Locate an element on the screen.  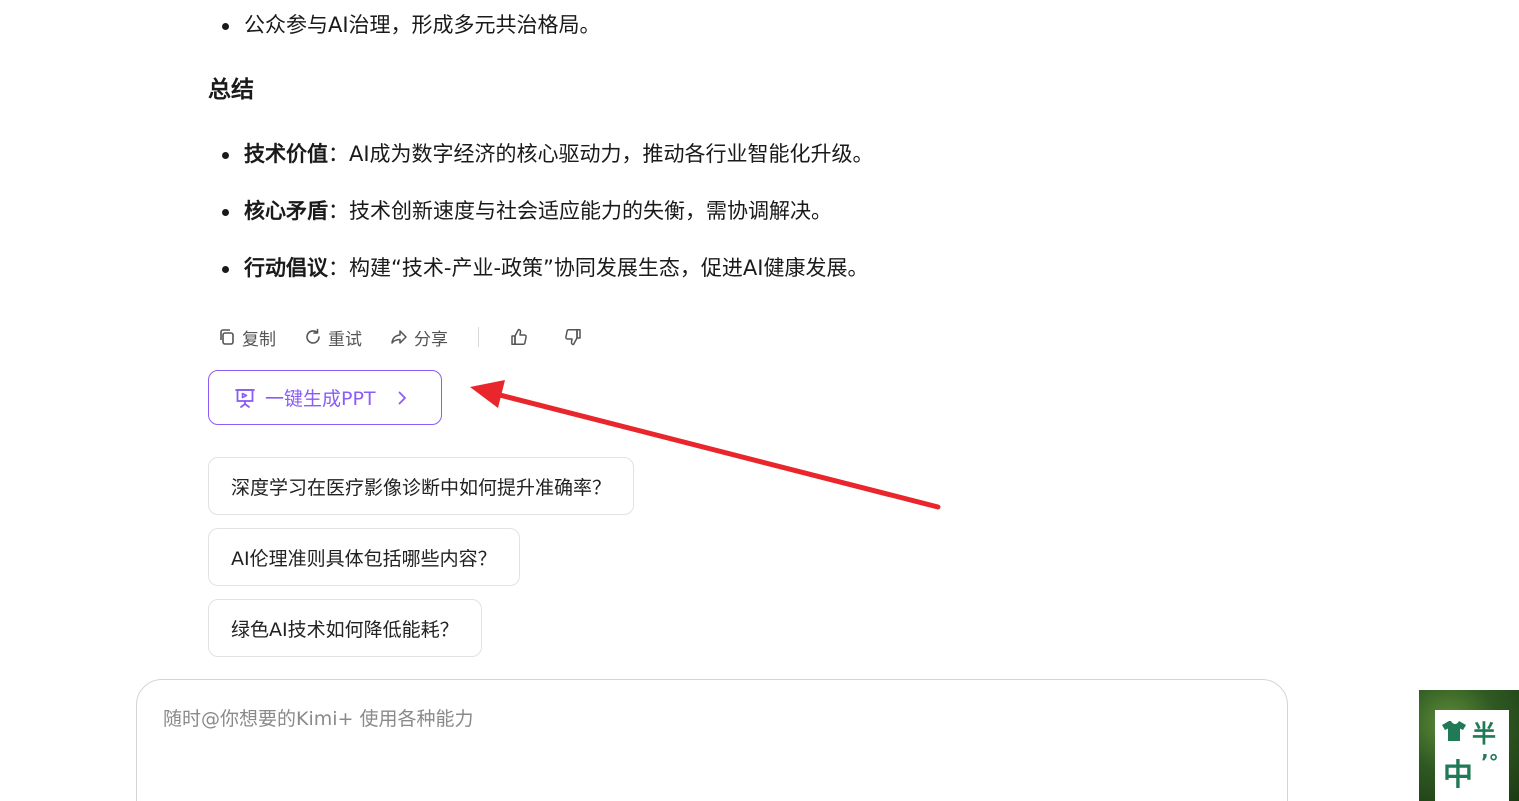
logo-char-top: 半 is located at coordinates (1484, 734).